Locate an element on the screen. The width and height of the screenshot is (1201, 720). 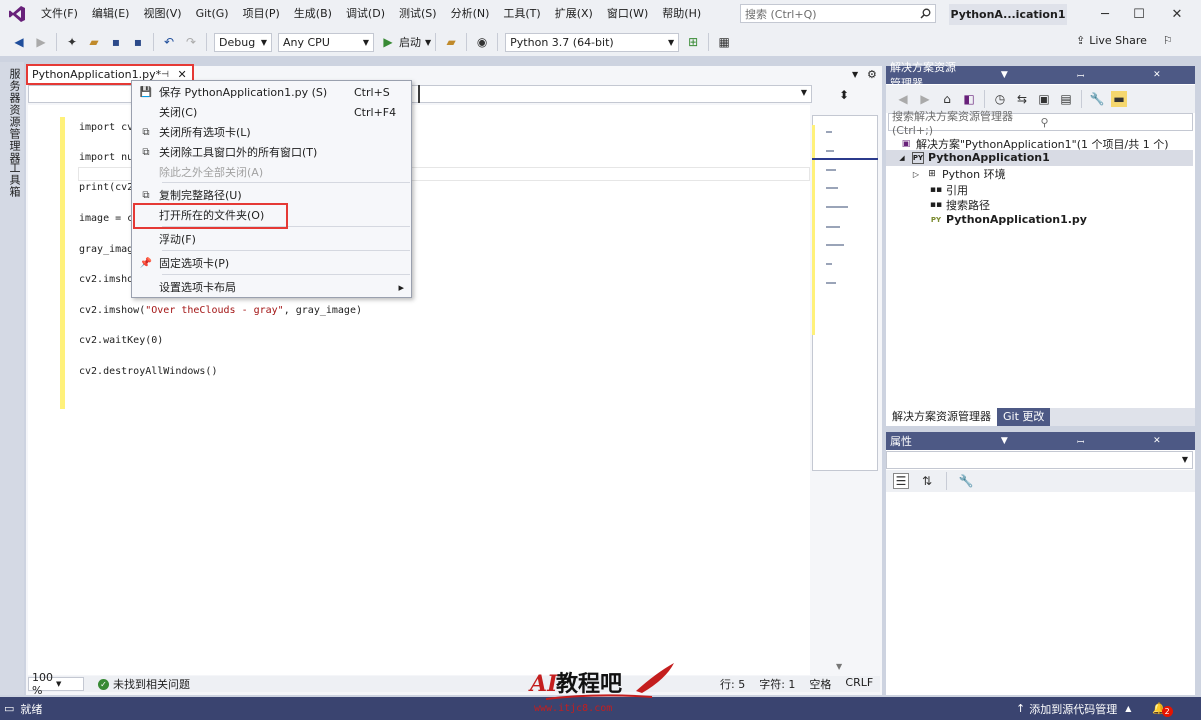
save-icon: ▪ is located at coordinates (116, 42).